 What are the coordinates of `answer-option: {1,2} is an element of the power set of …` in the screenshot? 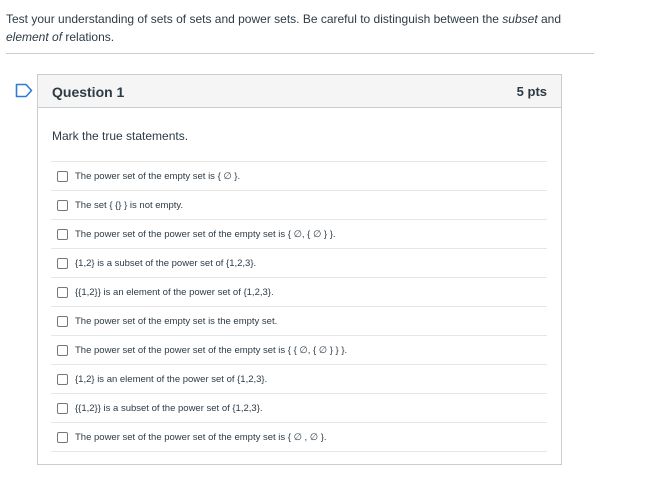 It's located at (299, 379).